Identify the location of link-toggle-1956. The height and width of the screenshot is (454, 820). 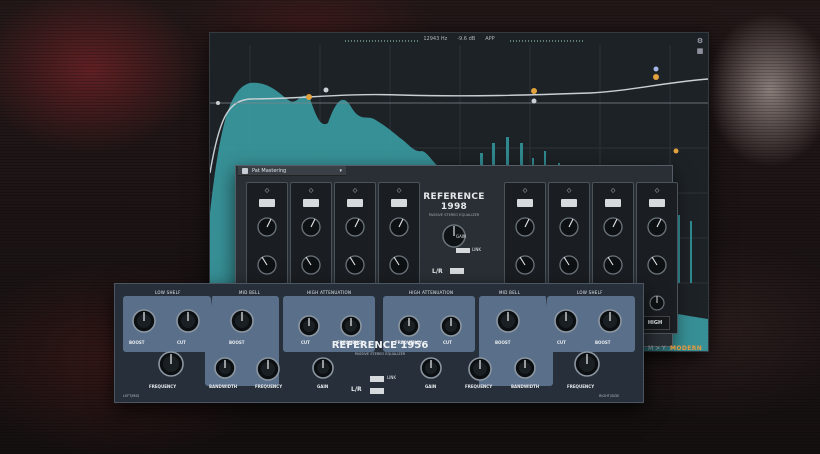
(377, 379).